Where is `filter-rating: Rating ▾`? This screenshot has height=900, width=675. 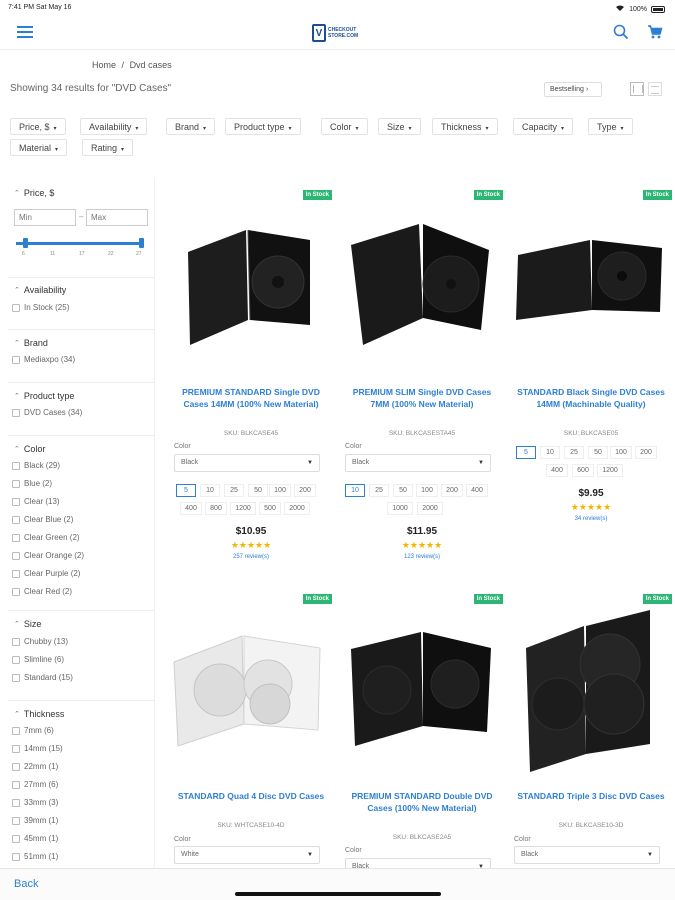 filter-rating: Rating ▾ is located at coordinates (108, 147).